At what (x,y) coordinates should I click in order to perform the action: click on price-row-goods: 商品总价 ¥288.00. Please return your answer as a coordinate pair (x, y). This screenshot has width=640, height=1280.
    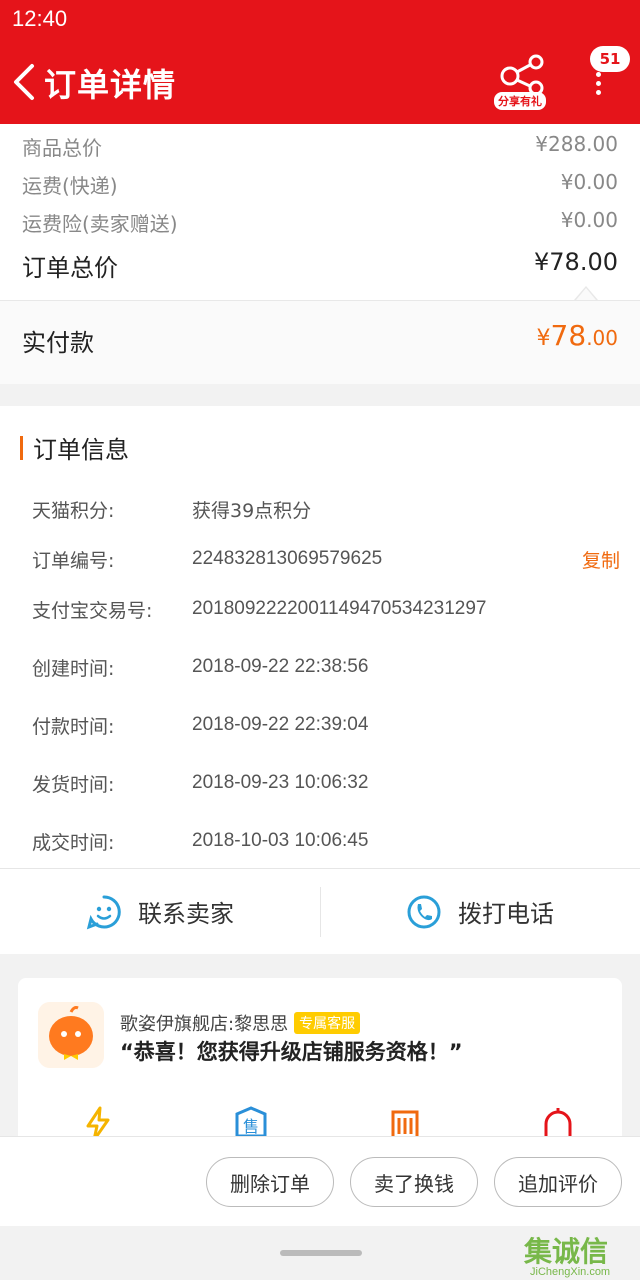
    Looking at the image, I should click on (320, 146).